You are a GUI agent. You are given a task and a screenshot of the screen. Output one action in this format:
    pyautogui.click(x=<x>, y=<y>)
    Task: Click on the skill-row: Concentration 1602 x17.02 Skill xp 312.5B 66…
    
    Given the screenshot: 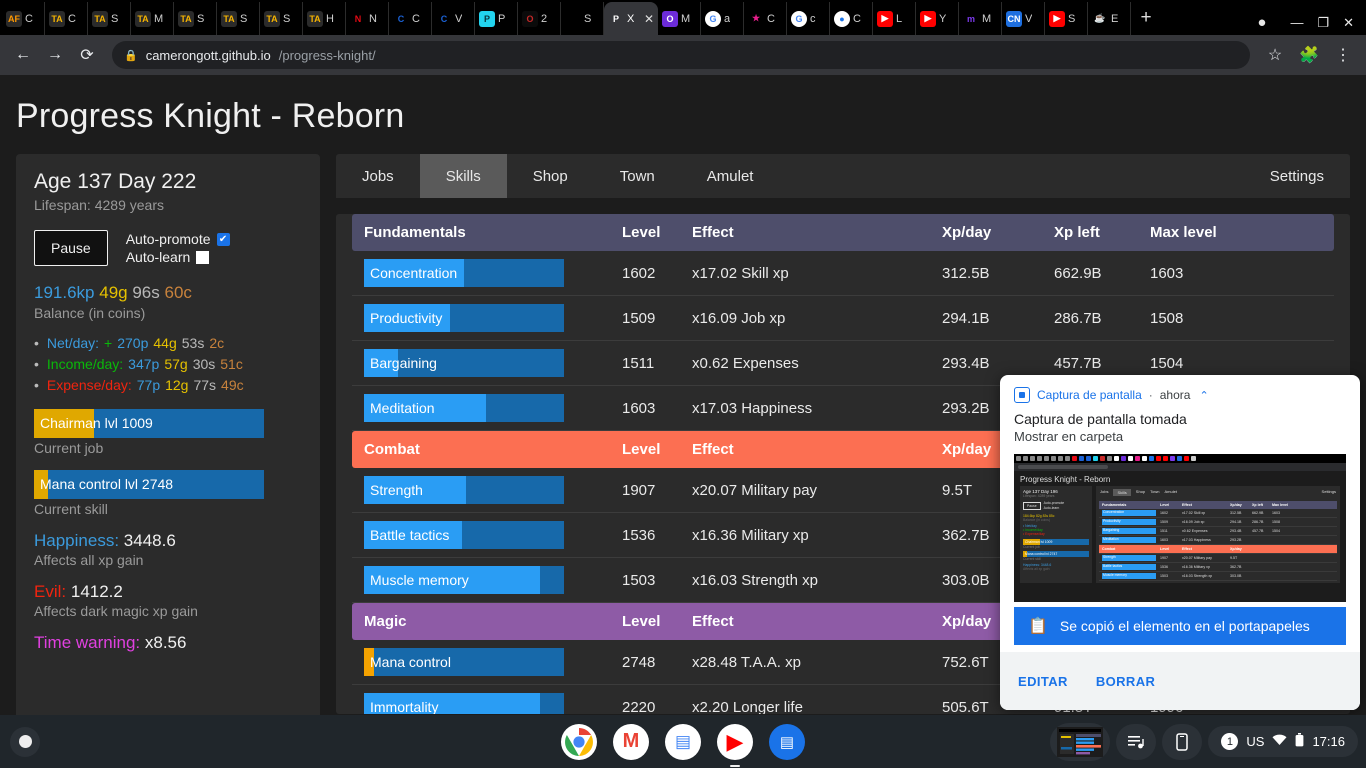 What is the action you would take?
    pyautogui.click(x=843, y=273)
    